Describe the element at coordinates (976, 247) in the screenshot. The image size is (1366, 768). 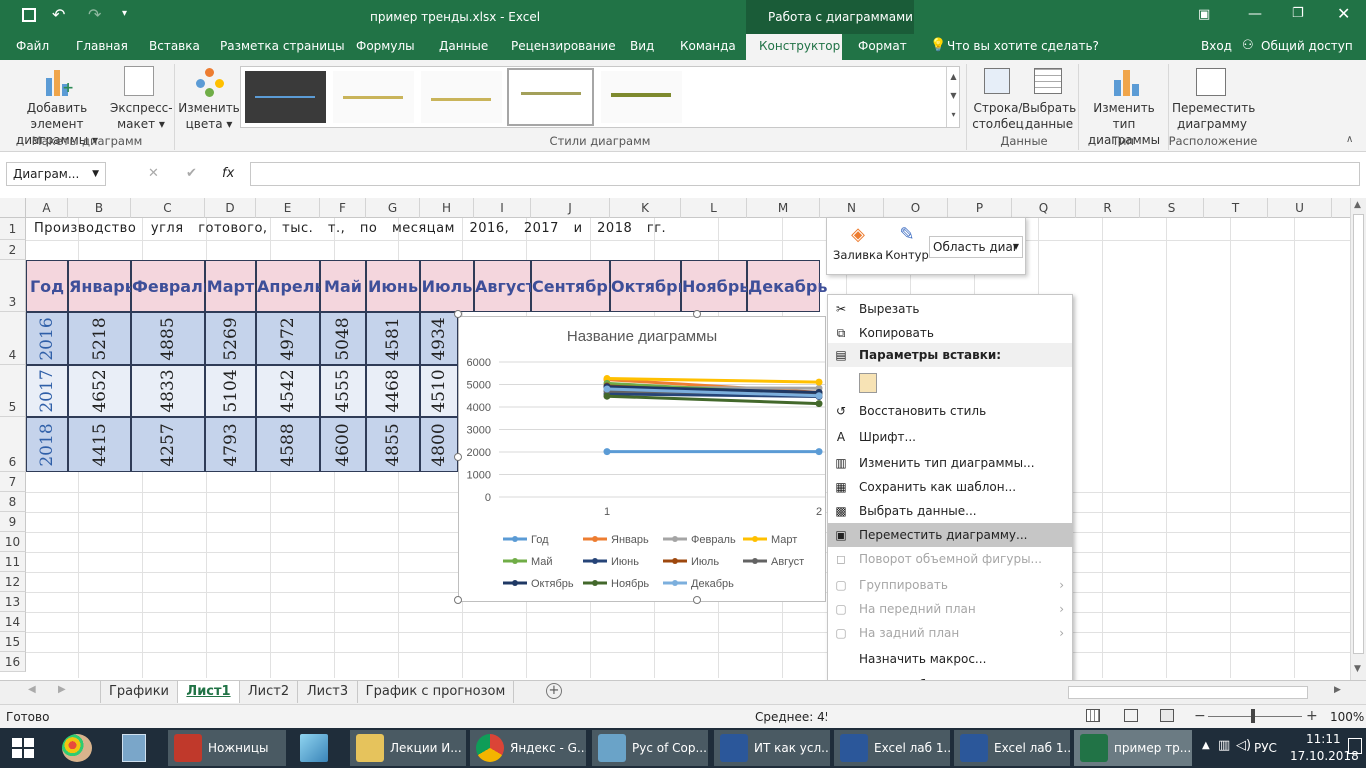
I see `chart-element-dropdown: Область диаг ▼` at that location.